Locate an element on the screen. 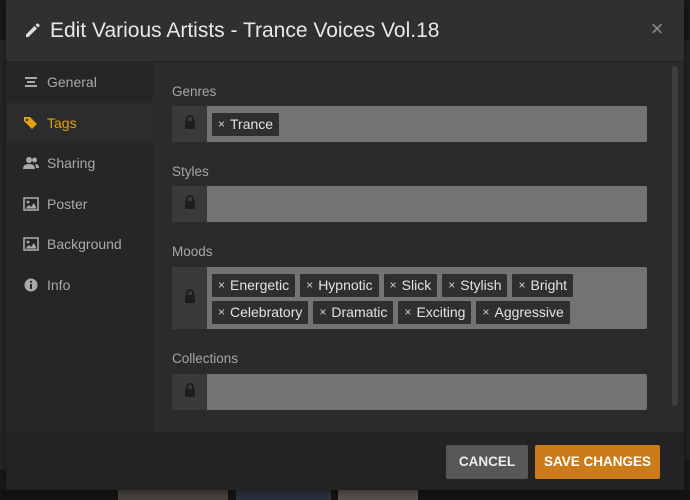  sidebar-item-general: General is located at coordinates (79, 82).